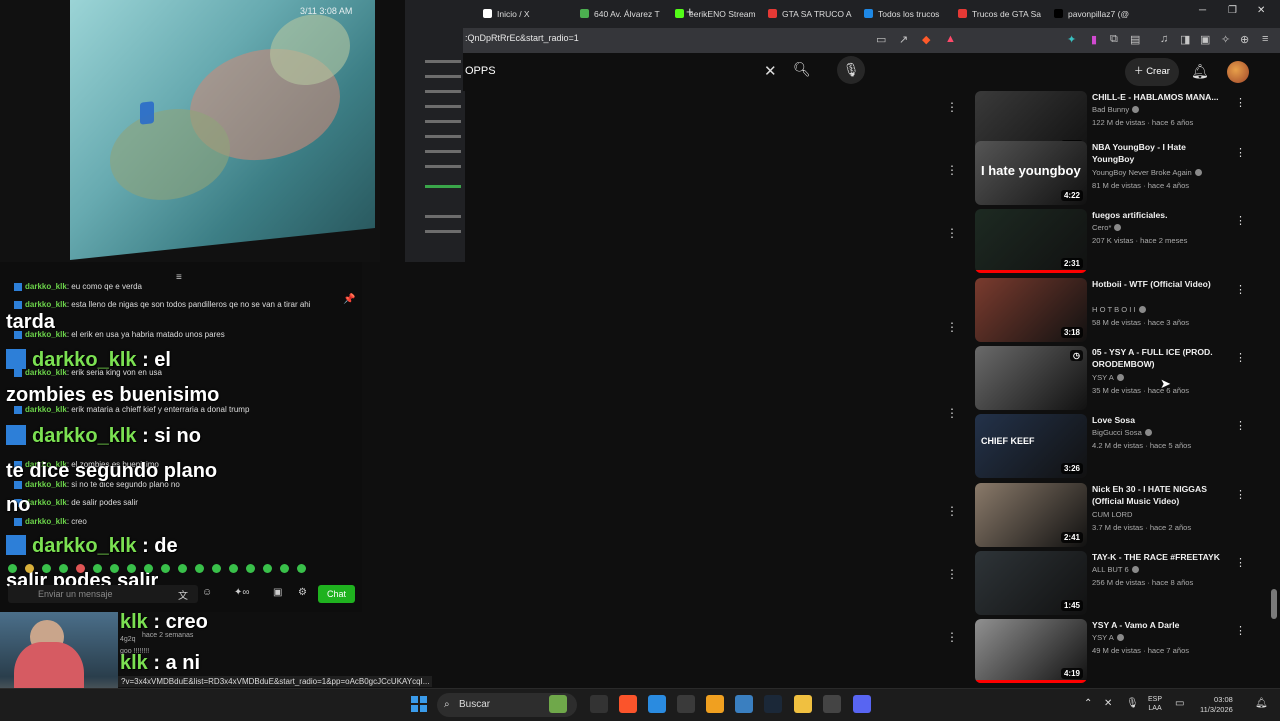 The image size is (1280, 721). I want to click on video-title: Hotboii - WTF (Official Video), so click(1157, 284).